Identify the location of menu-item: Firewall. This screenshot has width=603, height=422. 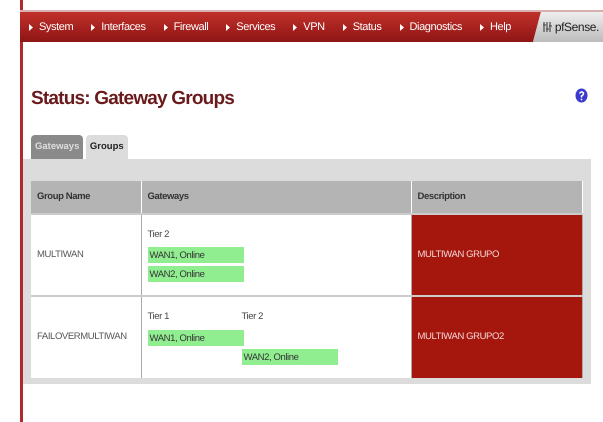
(186, 27).